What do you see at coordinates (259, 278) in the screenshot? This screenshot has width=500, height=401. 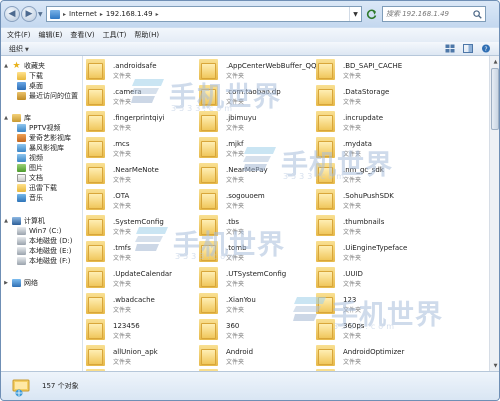 I see `folder-item: .UTSystemConfig 文件夹` at bounding box center [259, 278].